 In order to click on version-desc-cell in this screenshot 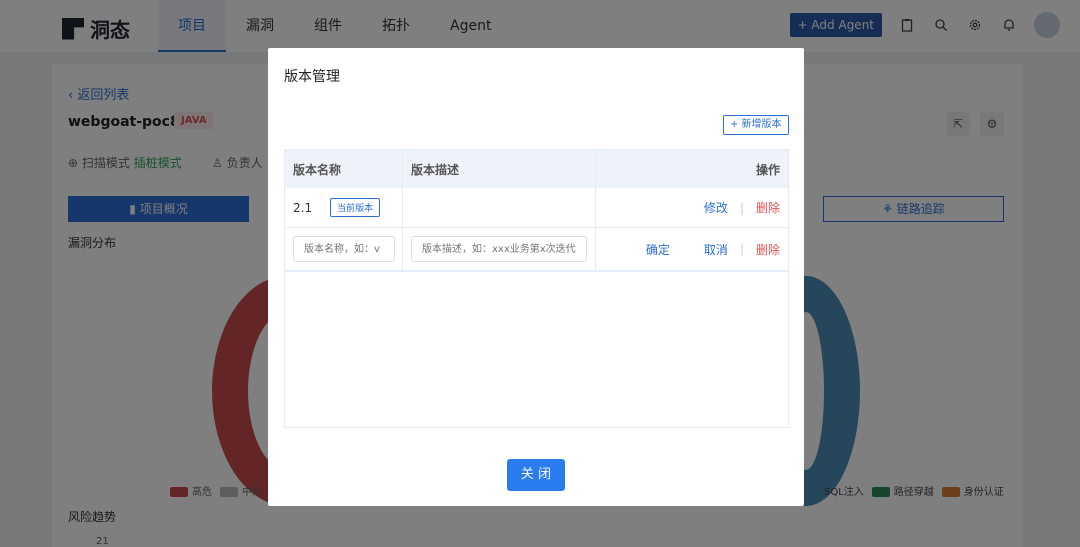, I will do `click(499, 207)`.